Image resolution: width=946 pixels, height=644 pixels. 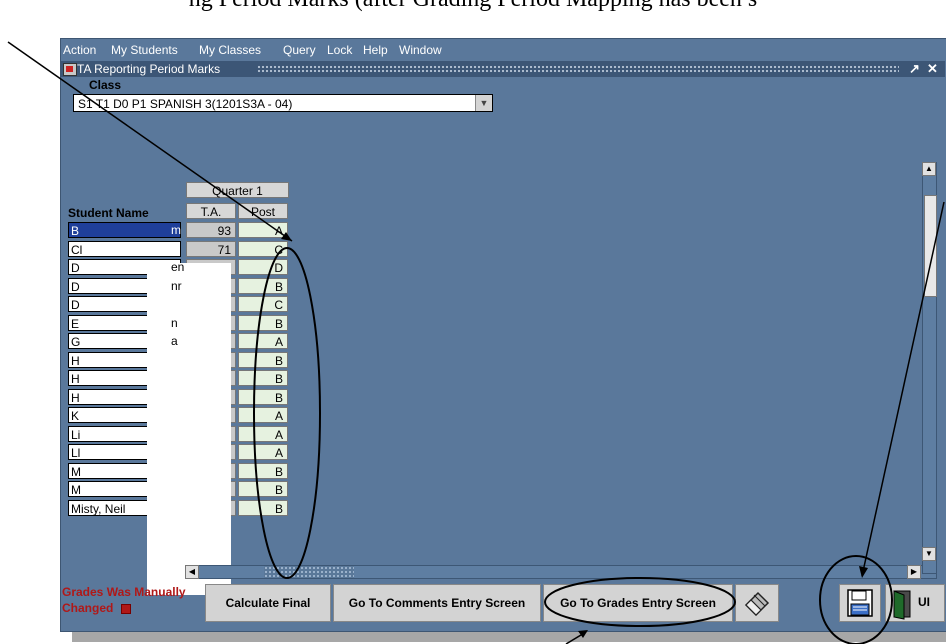 I want to click on annotation-ellipse-save, so click(x=856, y=599).